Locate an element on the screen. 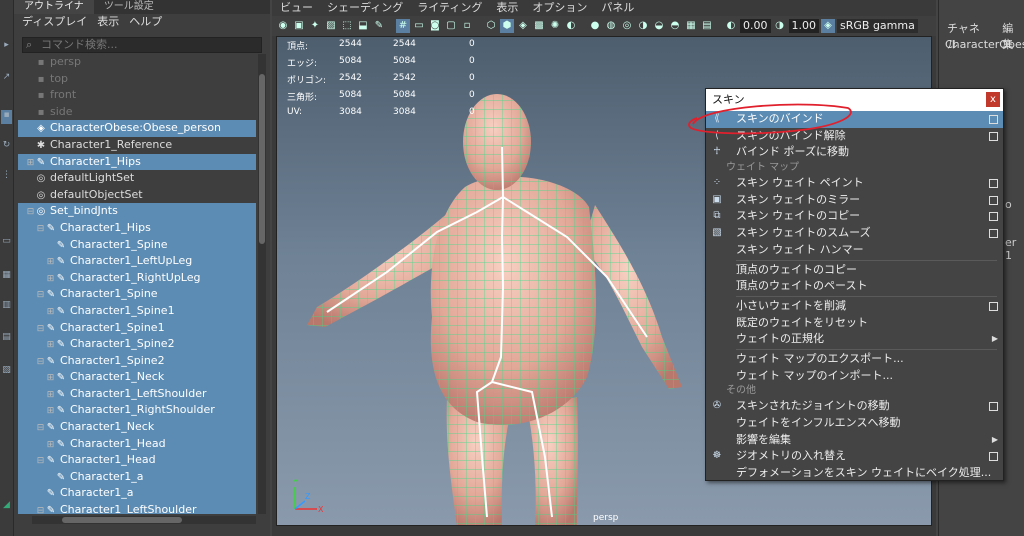 Image resolution: width=1024 pixels, height=536 pixels. skin-menu-item: ▣ スキン ウェイトのミラー is located at coordinates (854, 200).